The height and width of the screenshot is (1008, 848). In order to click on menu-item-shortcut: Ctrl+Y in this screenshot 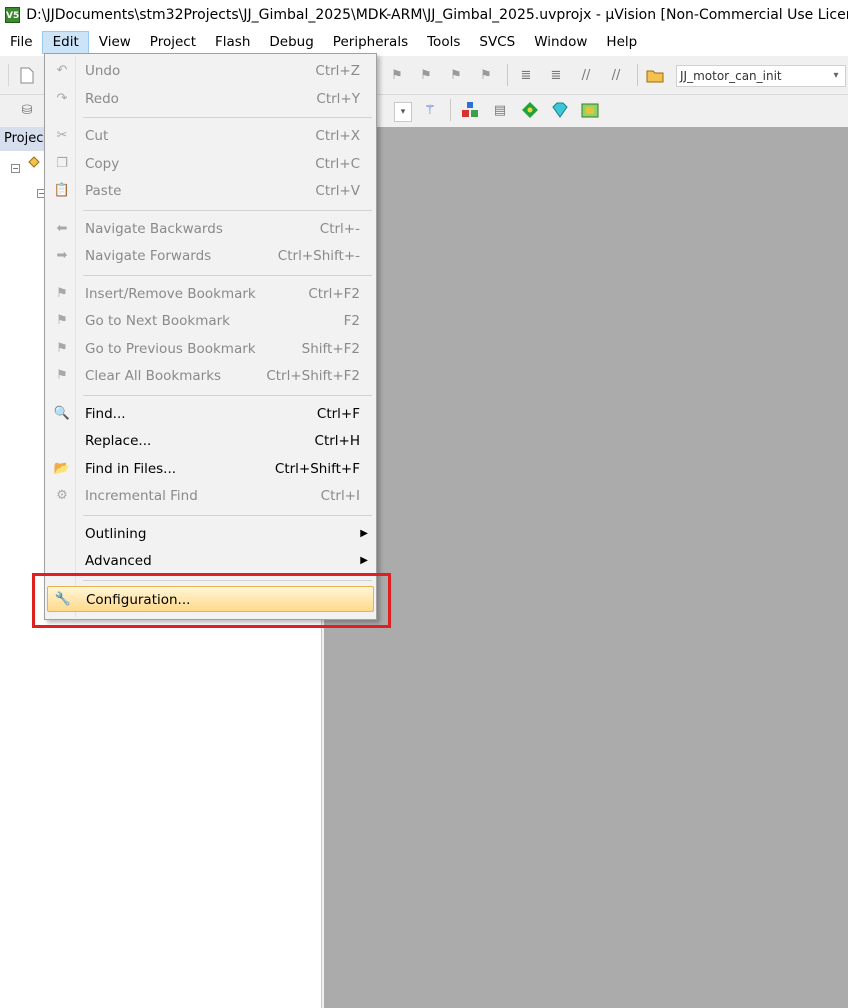, I will do `click(338, 98)`.